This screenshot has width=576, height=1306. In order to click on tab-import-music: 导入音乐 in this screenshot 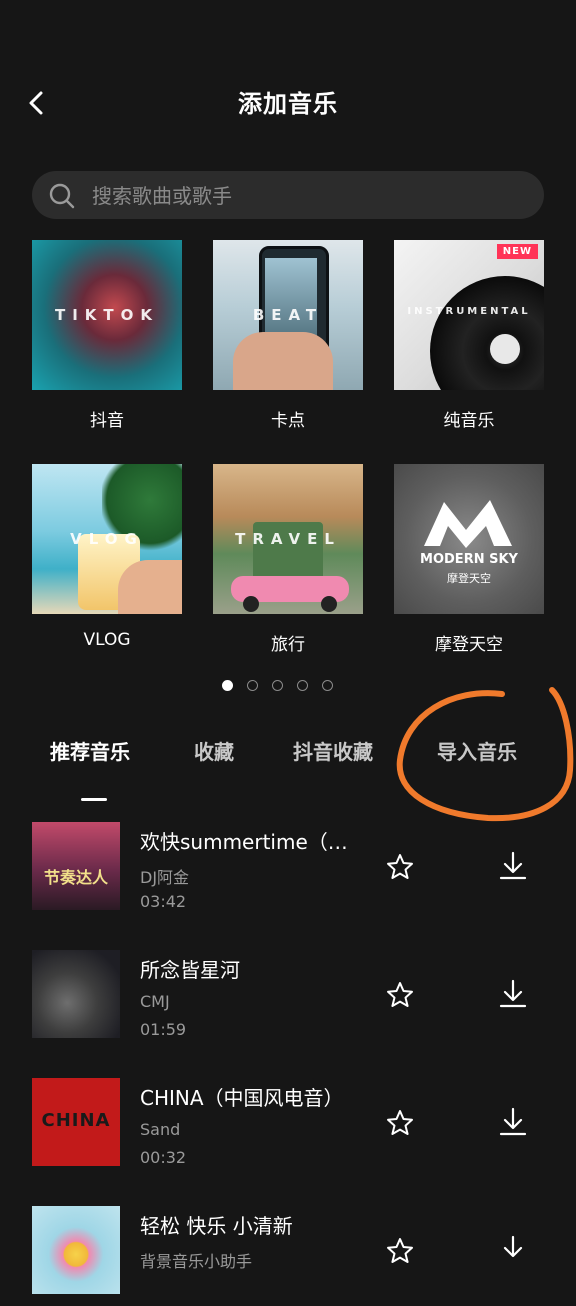, I will do `click(477, 750)`.